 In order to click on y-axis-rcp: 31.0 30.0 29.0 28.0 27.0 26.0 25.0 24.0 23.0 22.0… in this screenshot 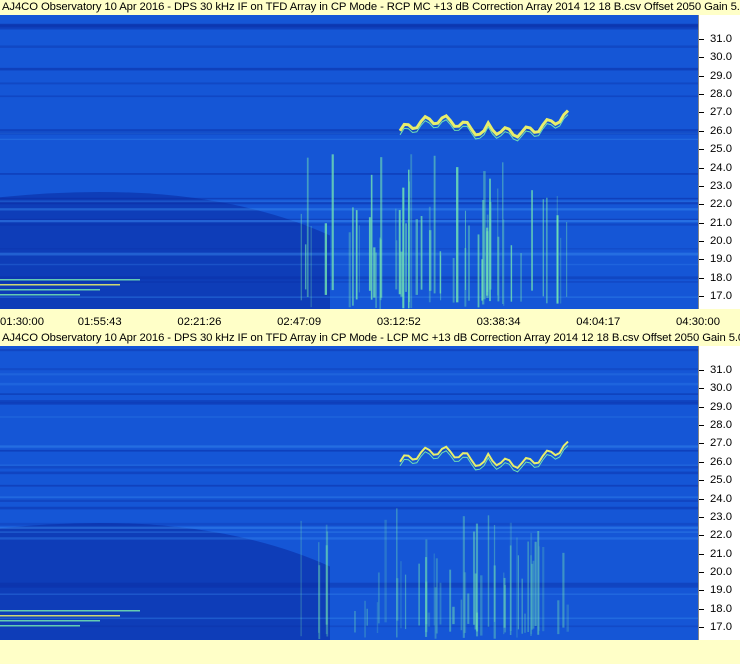, I will do `click(719, 162)`.